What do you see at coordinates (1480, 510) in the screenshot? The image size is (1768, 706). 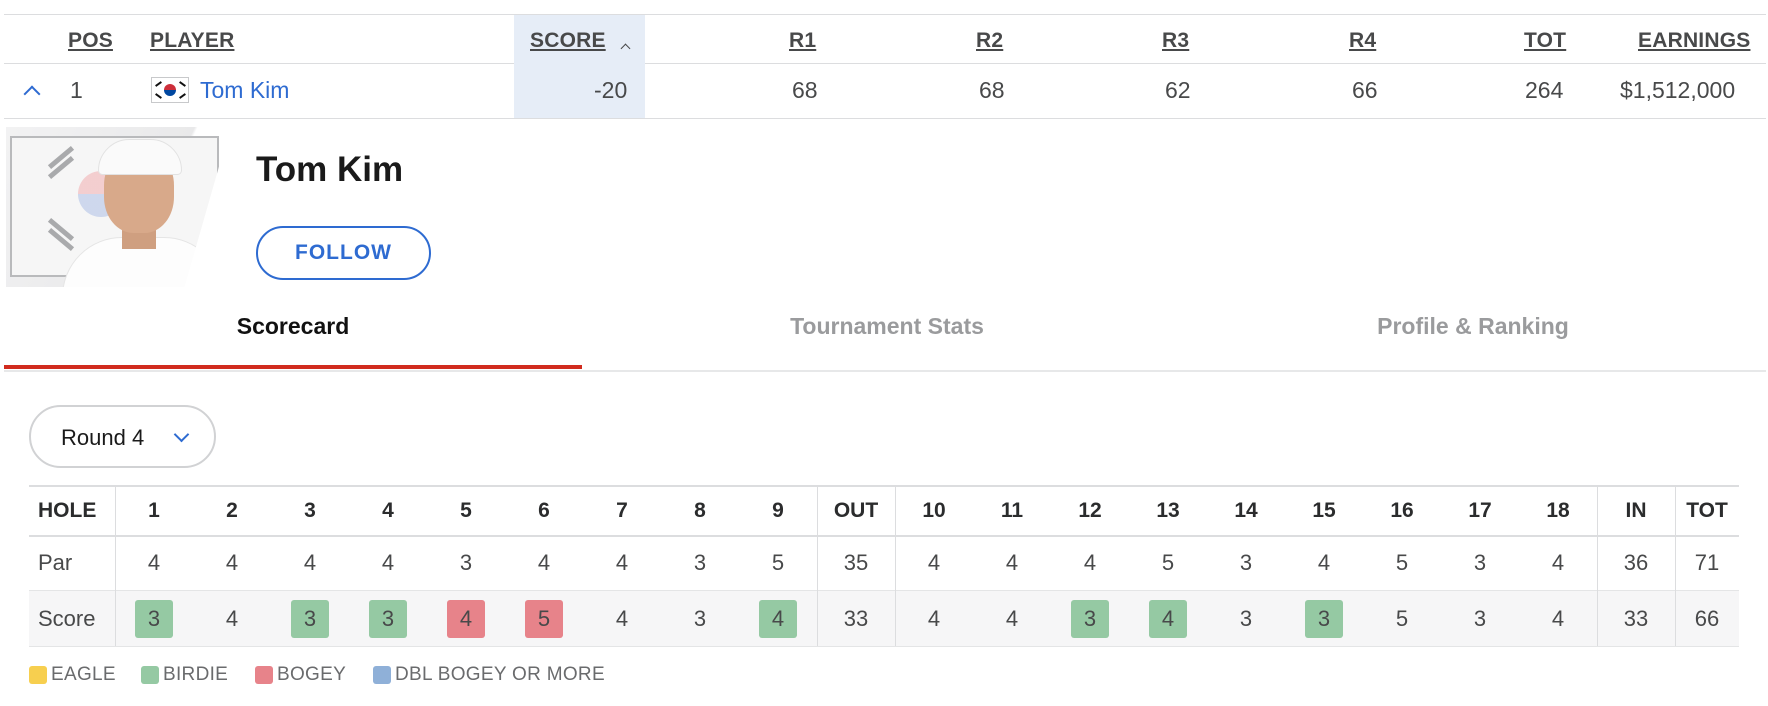 I see `hole-header-cell: 17` at bounding box center [1480, 510].